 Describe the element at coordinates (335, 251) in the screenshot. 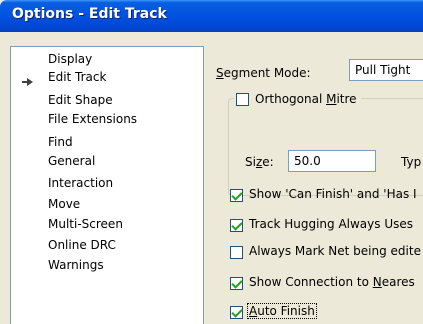

I see `always-mark-net-label: Always Mark Net being edite` at that location.